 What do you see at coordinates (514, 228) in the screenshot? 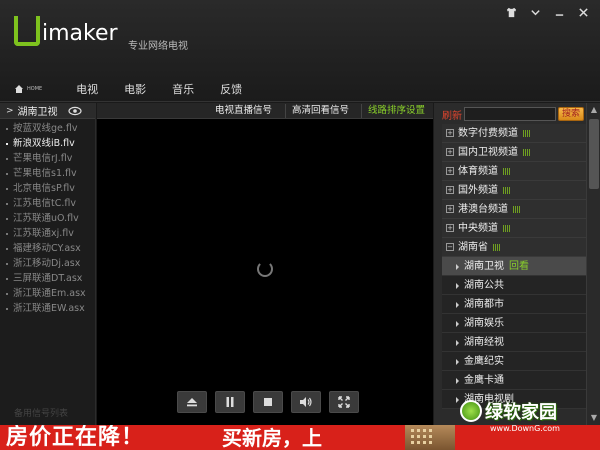
I see `channel-category: + 中央频道` at bounding box center [514, 228].